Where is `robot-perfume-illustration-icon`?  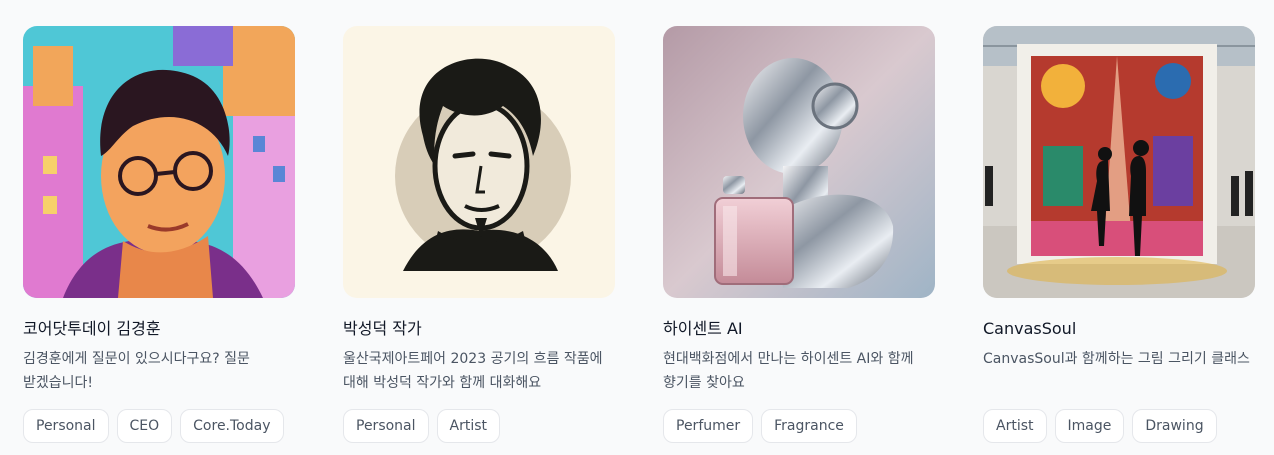
robot-perfume-illustration-icon is located at coordinates (799, 162).